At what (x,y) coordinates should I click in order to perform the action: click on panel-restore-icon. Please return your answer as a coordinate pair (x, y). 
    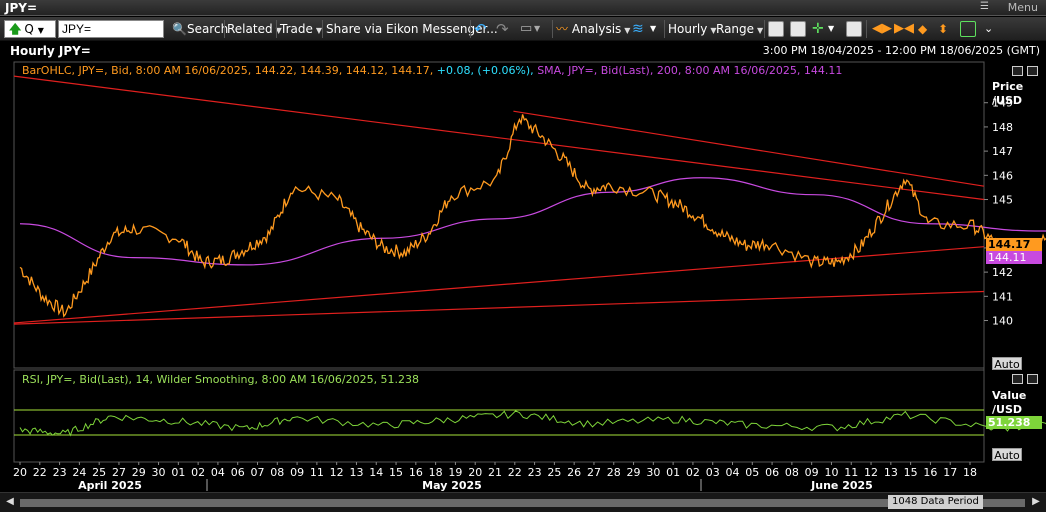
    Looking at the image, I should click on (1017, 71).